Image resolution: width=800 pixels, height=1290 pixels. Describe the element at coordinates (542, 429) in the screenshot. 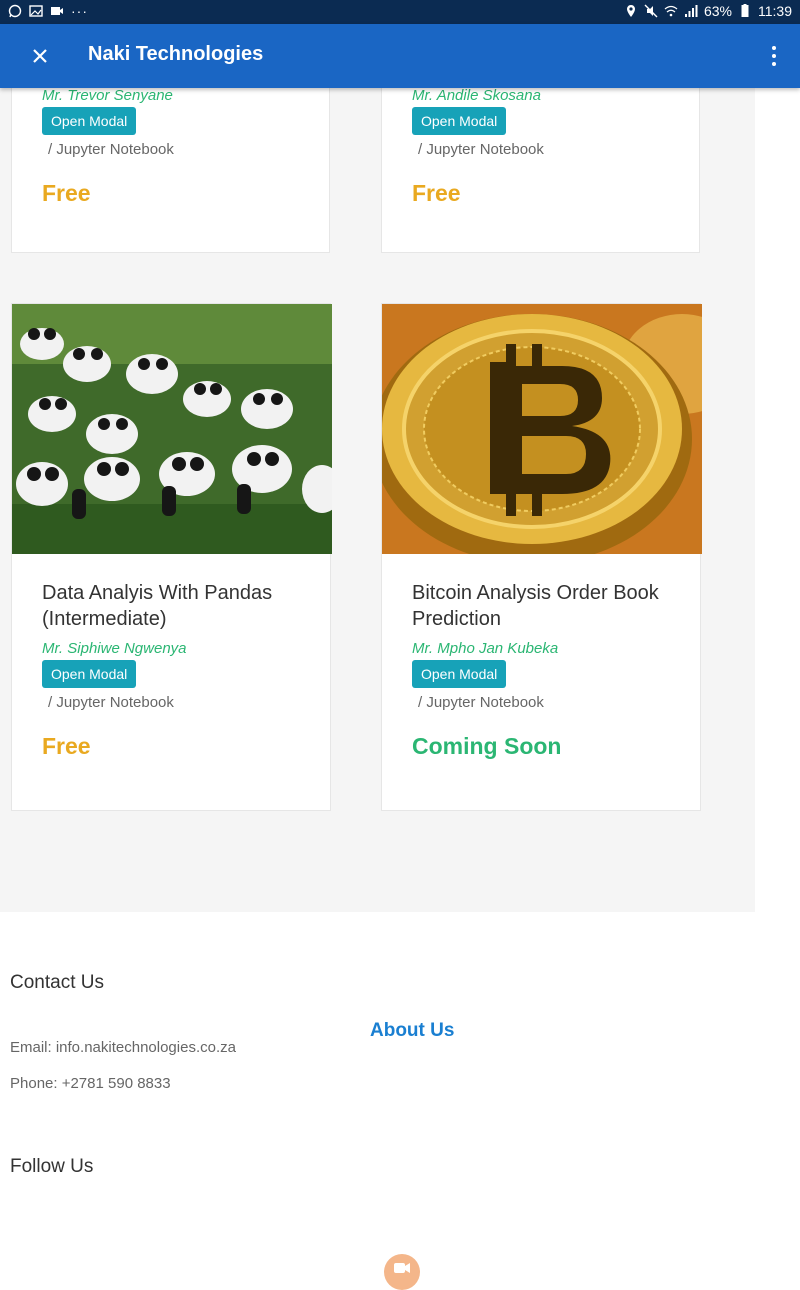

I see `course-image-bitcoin` at that location.